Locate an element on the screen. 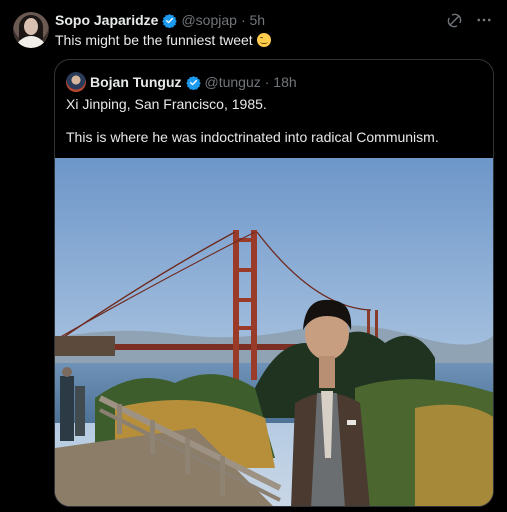  quoted-header: Bojan Tunguz @tunguz · 18h is located at coordinates (181, 82).